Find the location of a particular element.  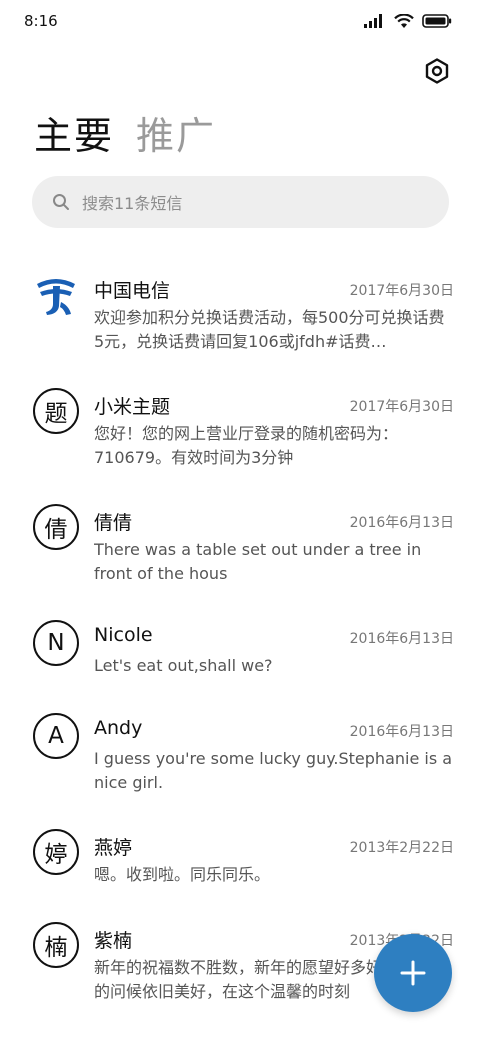

sender-name: 燕婷 is located at coordinates (113, 848).